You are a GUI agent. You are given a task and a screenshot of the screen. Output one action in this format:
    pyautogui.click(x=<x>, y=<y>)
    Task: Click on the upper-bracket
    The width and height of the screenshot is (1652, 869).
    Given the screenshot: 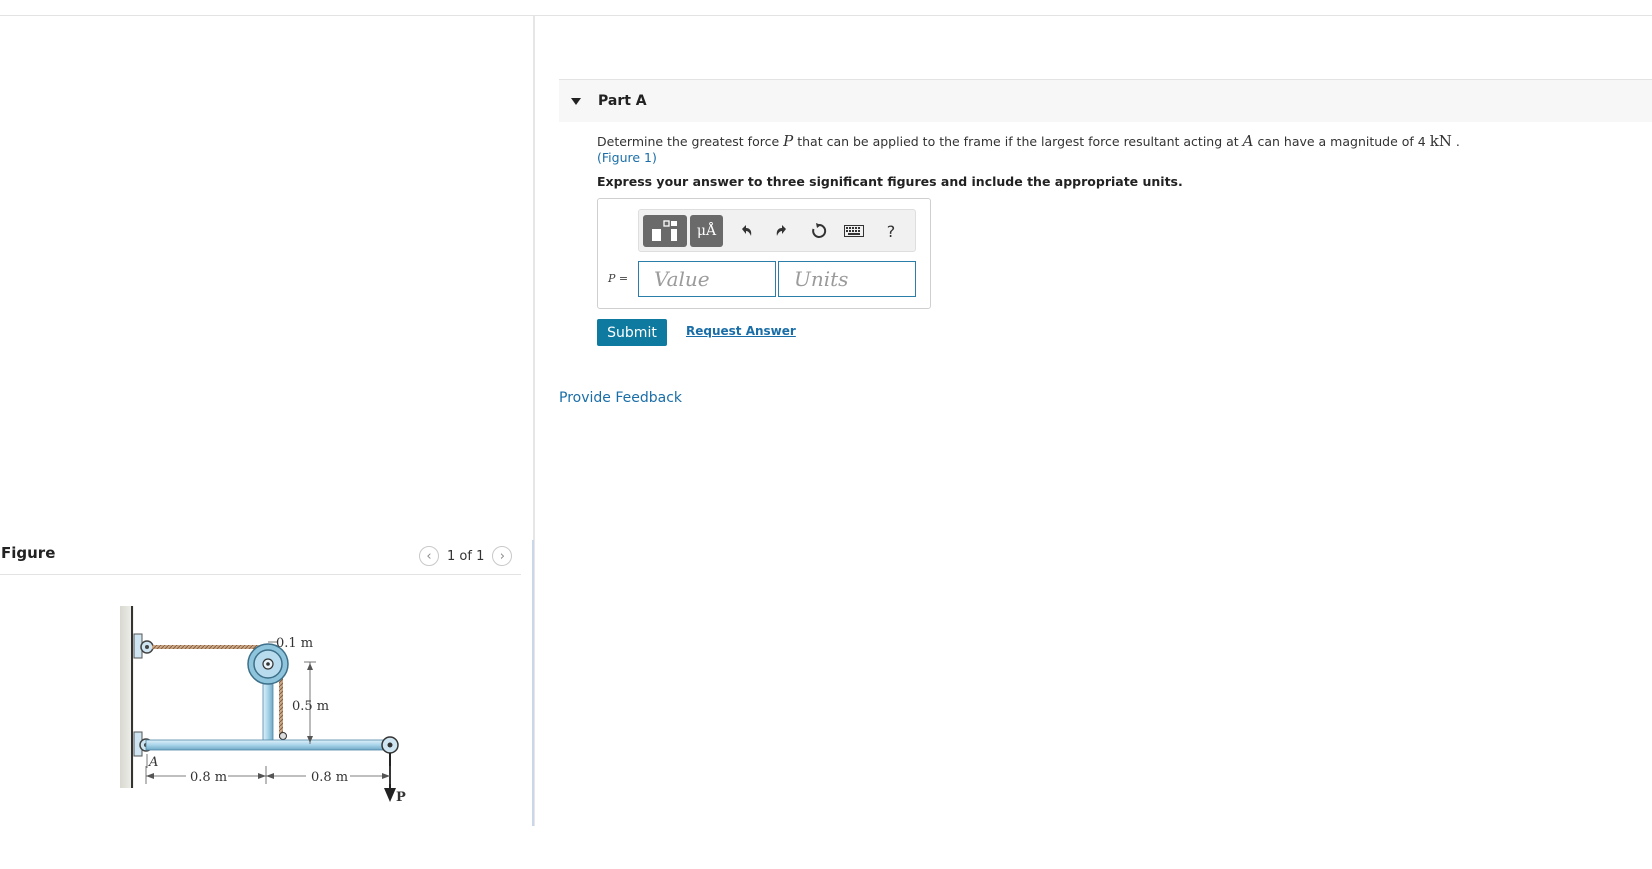 What is the action you would take?
    pyautogui.click(x=143, y=646)
    